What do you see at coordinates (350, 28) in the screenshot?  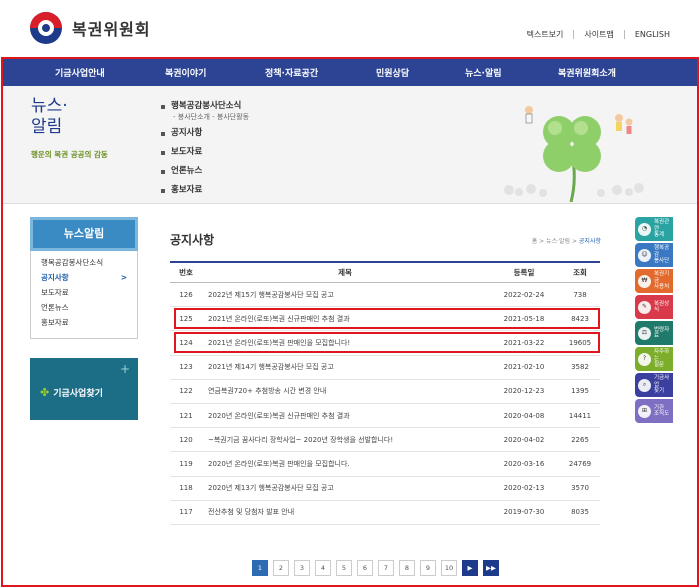 I see `top-header: 복권위원회 텍스트보기 사이트맵 ENGLISH` at bounding box center [350, 28].